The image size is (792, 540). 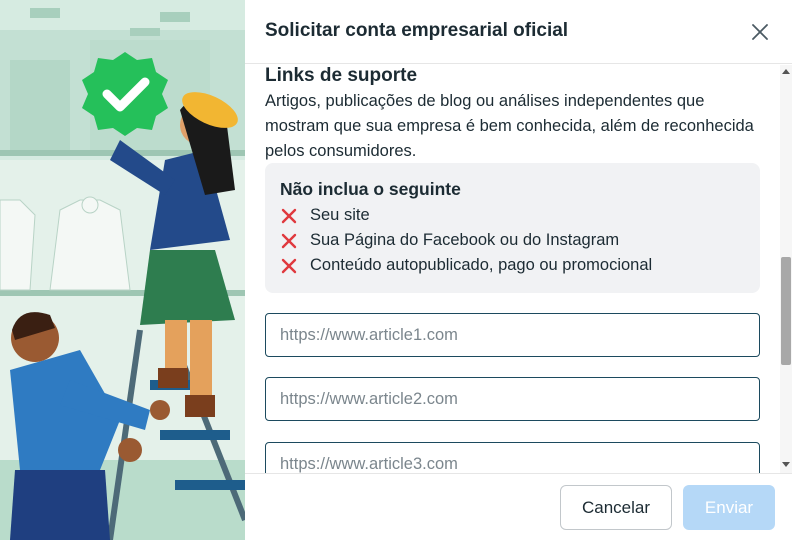 I want to click on scroll-up-arrow-icon, so click(x=786, y=71).